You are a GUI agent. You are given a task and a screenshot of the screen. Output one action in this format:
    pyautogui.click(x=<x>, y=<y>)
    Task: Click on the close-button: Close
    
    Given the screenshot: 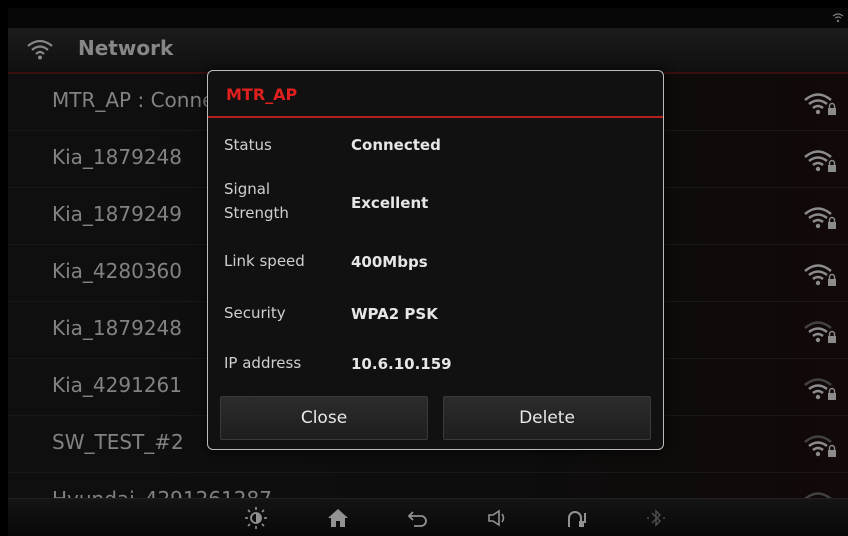 What is the action you would take?
    pyautogui.click(x=324, y=418)
    